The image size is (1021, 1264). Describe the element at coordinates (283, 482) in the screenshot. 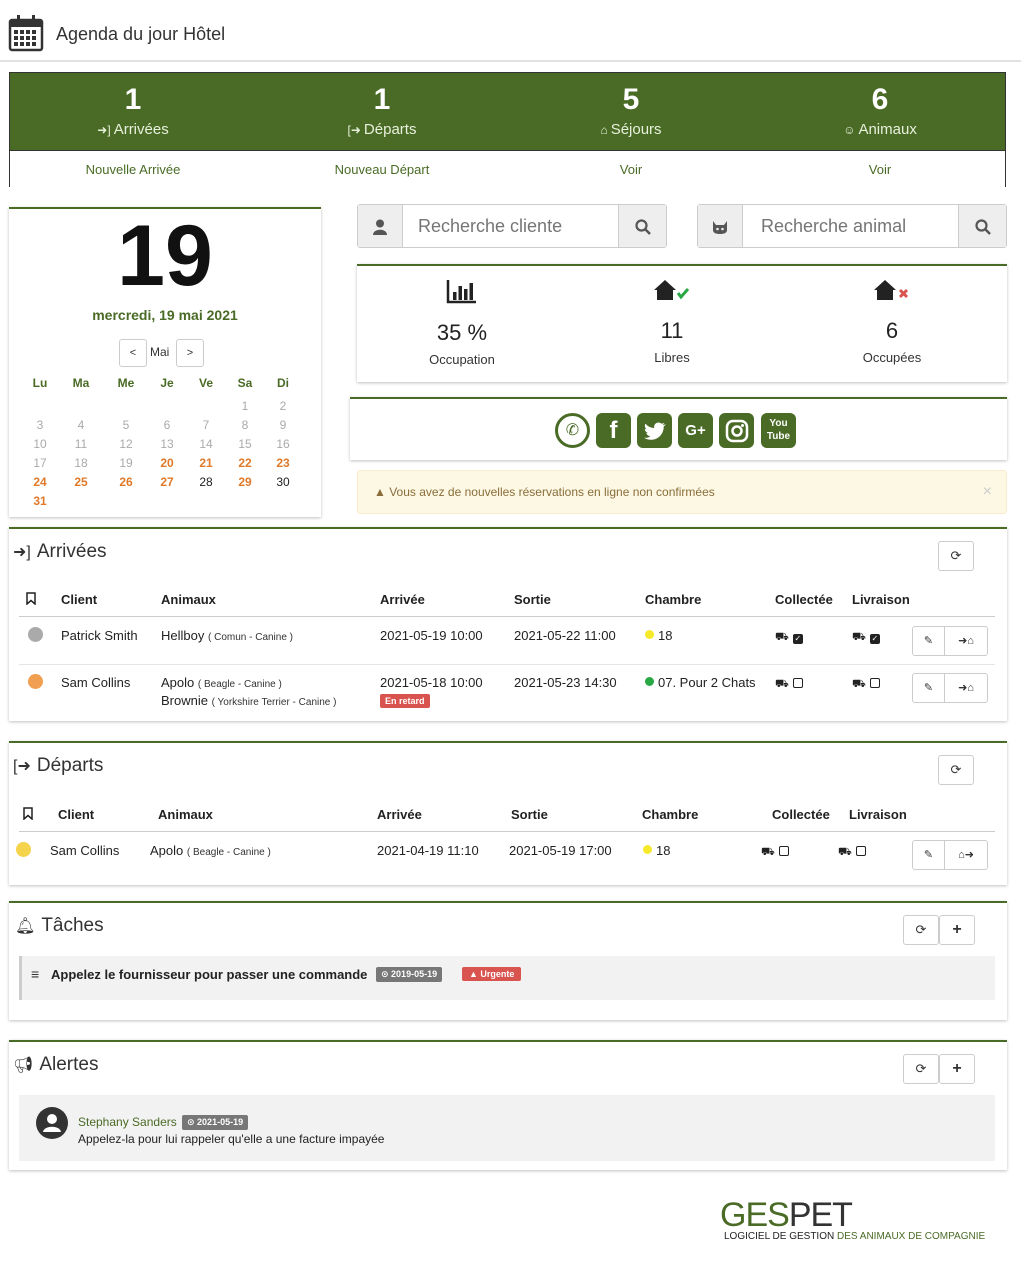

I see `calendar-day: 30` at that location.